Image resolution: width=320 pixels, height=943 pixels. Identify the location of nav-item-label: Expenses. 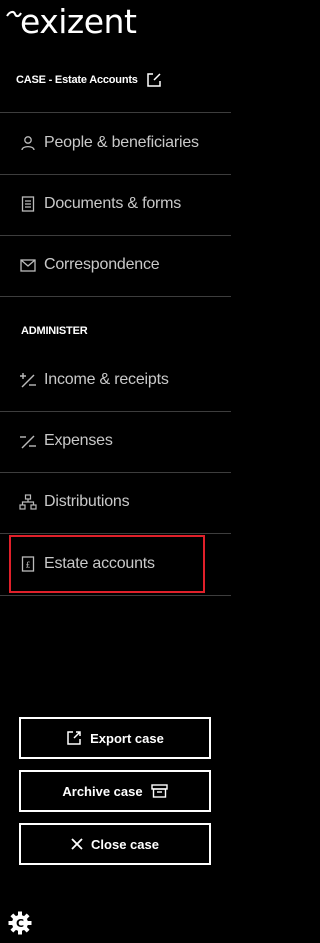
(78, 440).